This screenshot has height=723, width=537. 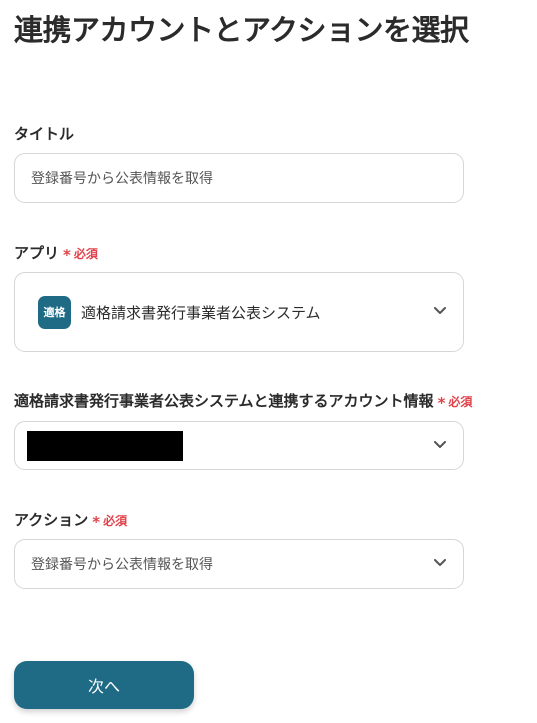 I want to click on next-button-label: 次へ, so click(x=103, y=686).